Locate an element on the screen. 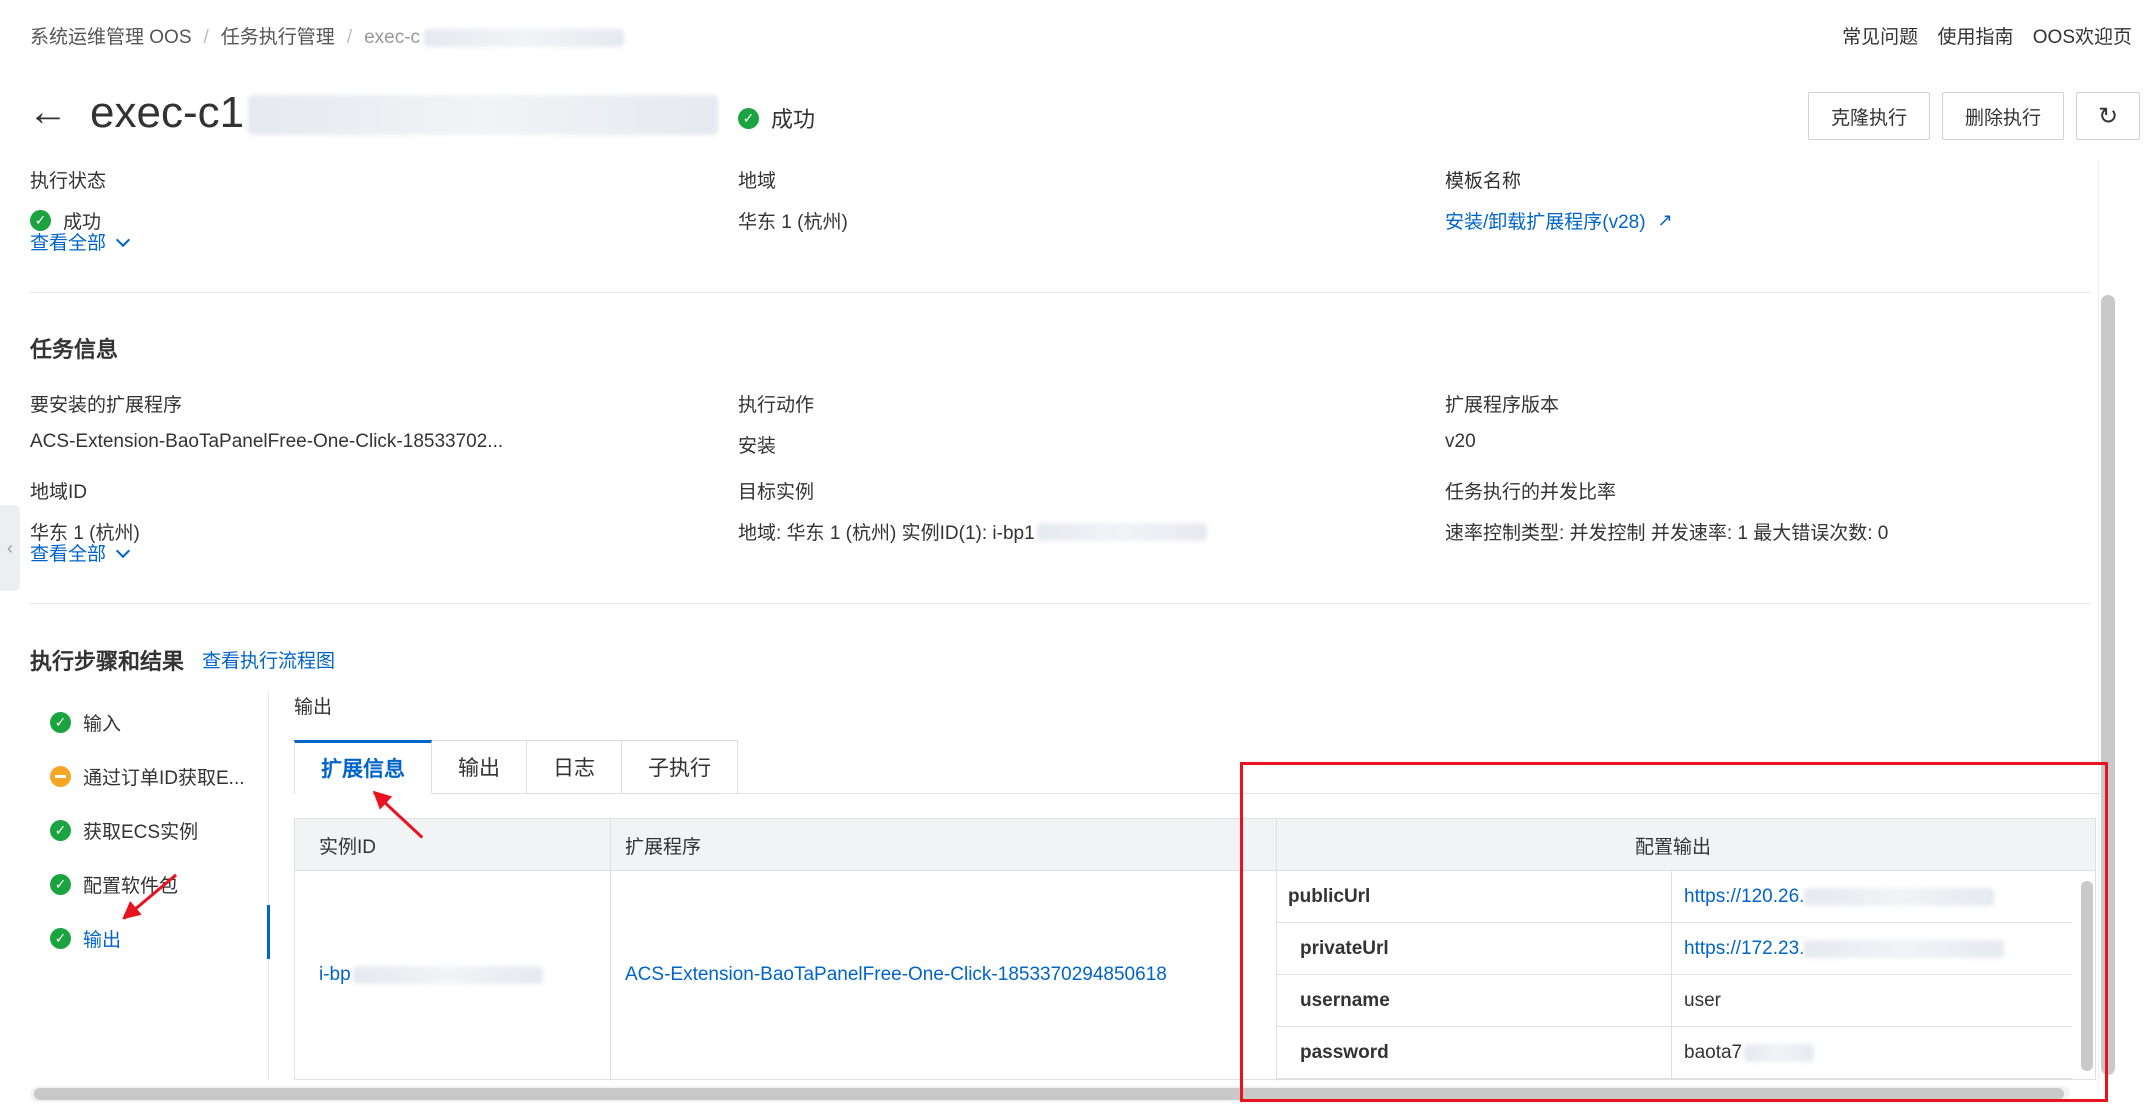 This screenshot has width=2152, height=1108. field-label: 要安装的扩展程序 is located at coordinates (106, 405).